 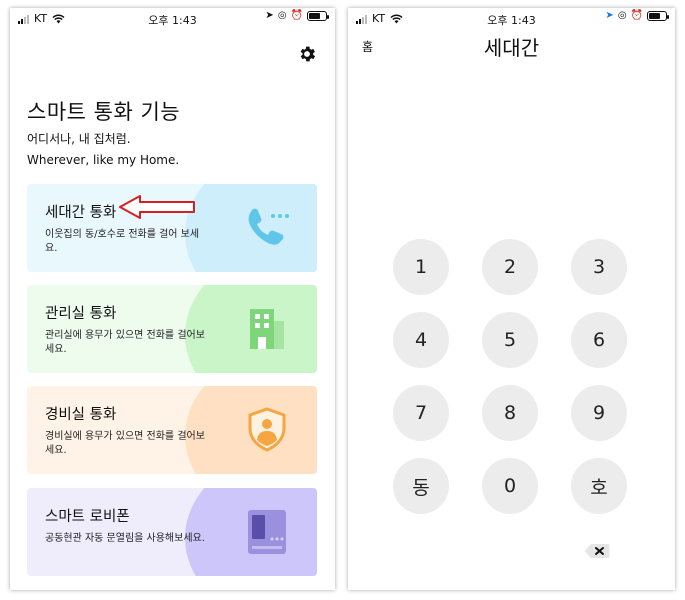 I want to click on key-6: 6, so click(x=599, y=340).